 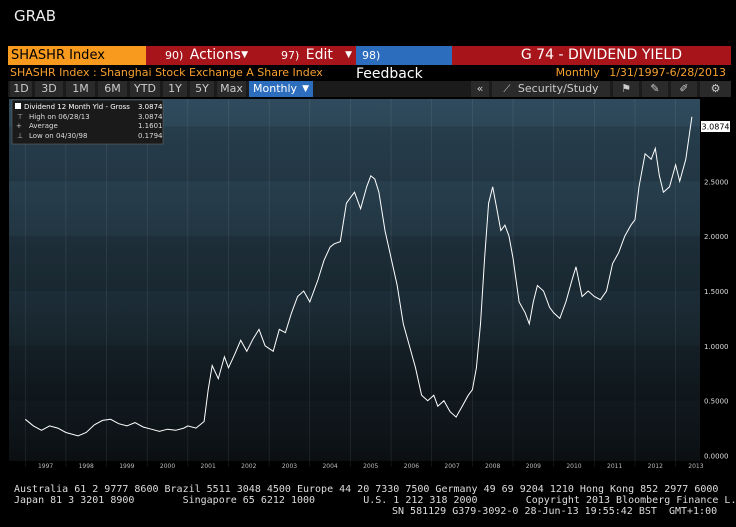 I want to click on x-tick-label: 2002, so click(x=248, y=466).